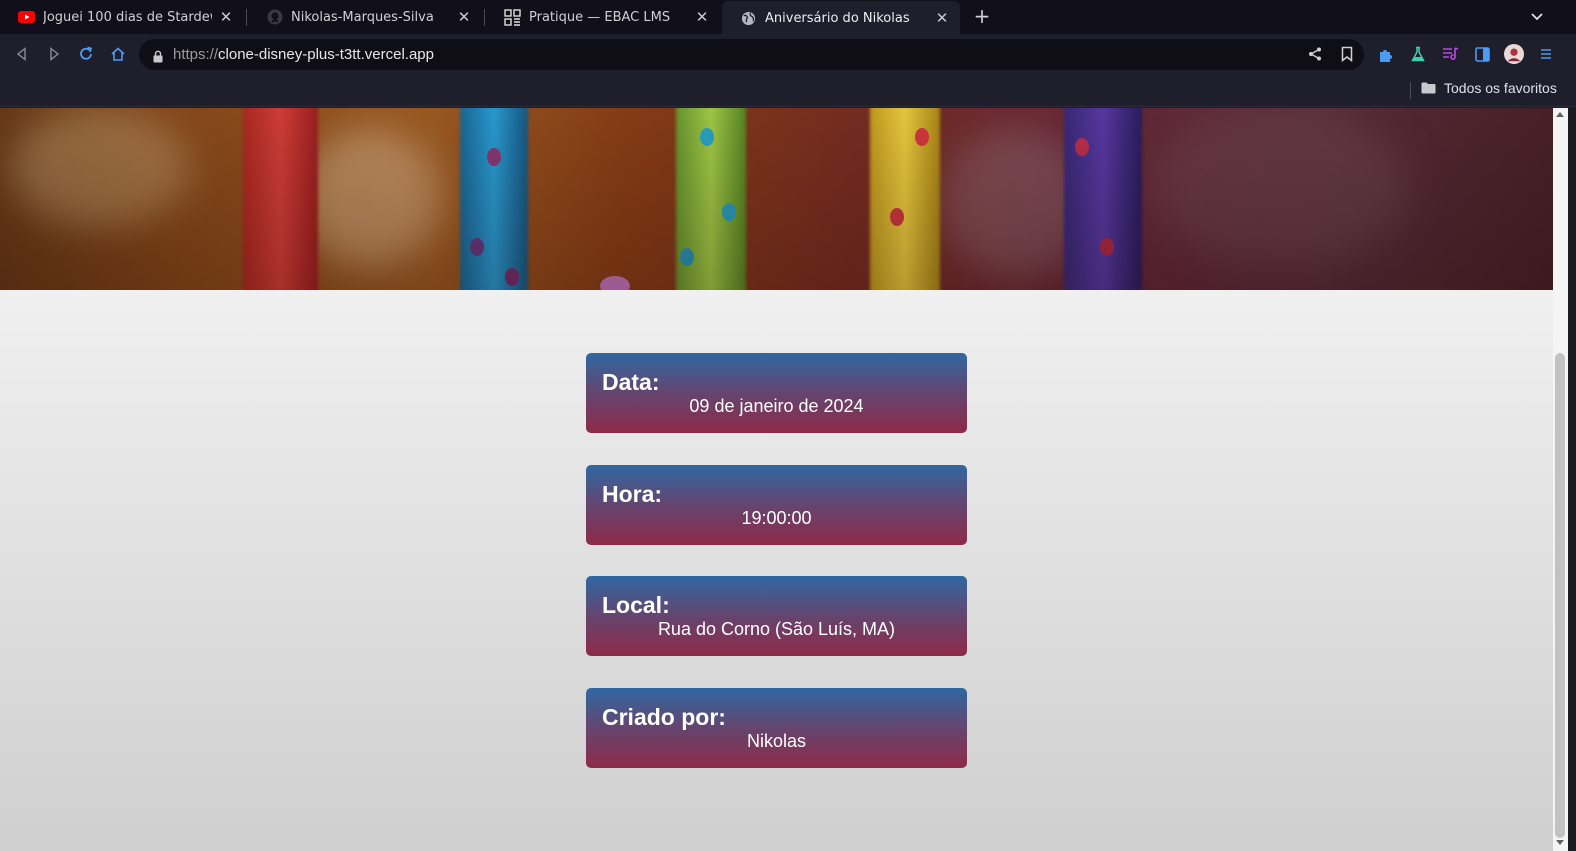 This screenshot has width=1576, height=851. I want to click on all-bookmarks-label: Todos os favoritos, so click(1500, 88).